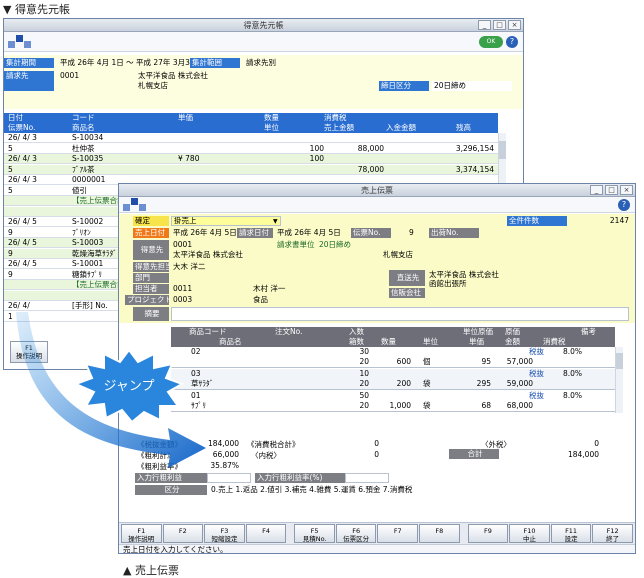  Describe the element at coordinates (471, 384) in the screenshot. I see `detail-cell-cost_unit: 295` at that location.